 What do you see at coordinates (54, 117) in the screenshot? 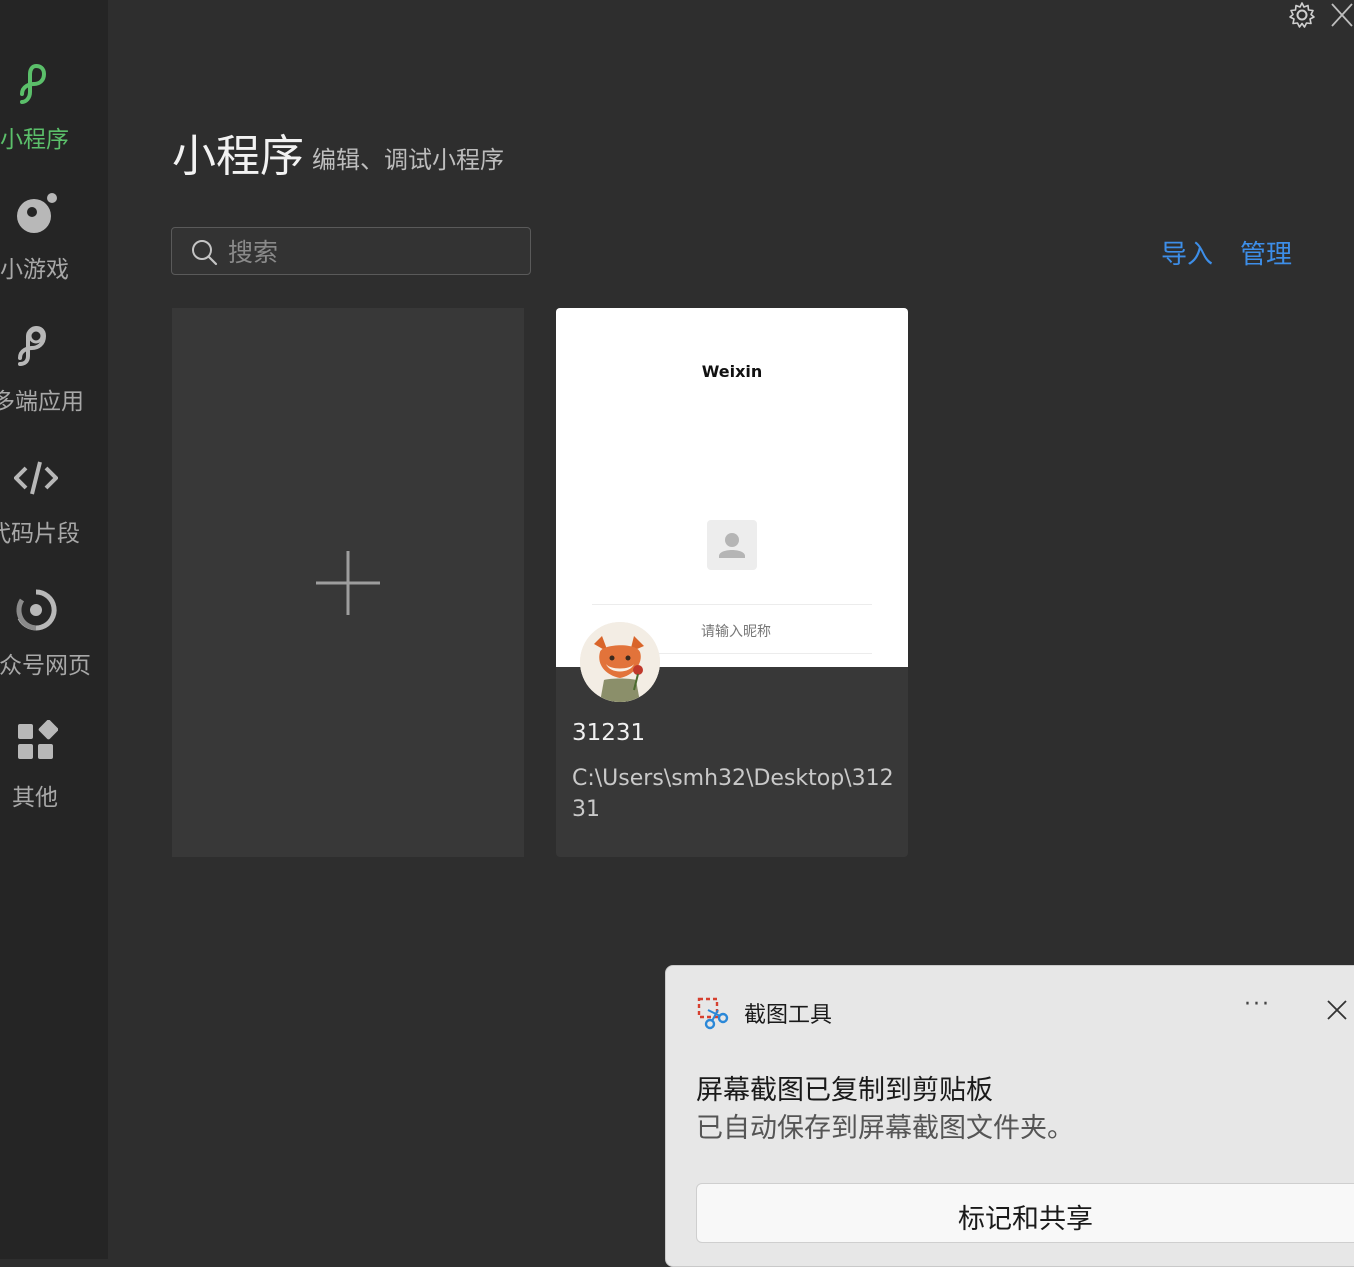
I see `sidebar-item-mini-program: 小程序` at bounding box center [54, 117].